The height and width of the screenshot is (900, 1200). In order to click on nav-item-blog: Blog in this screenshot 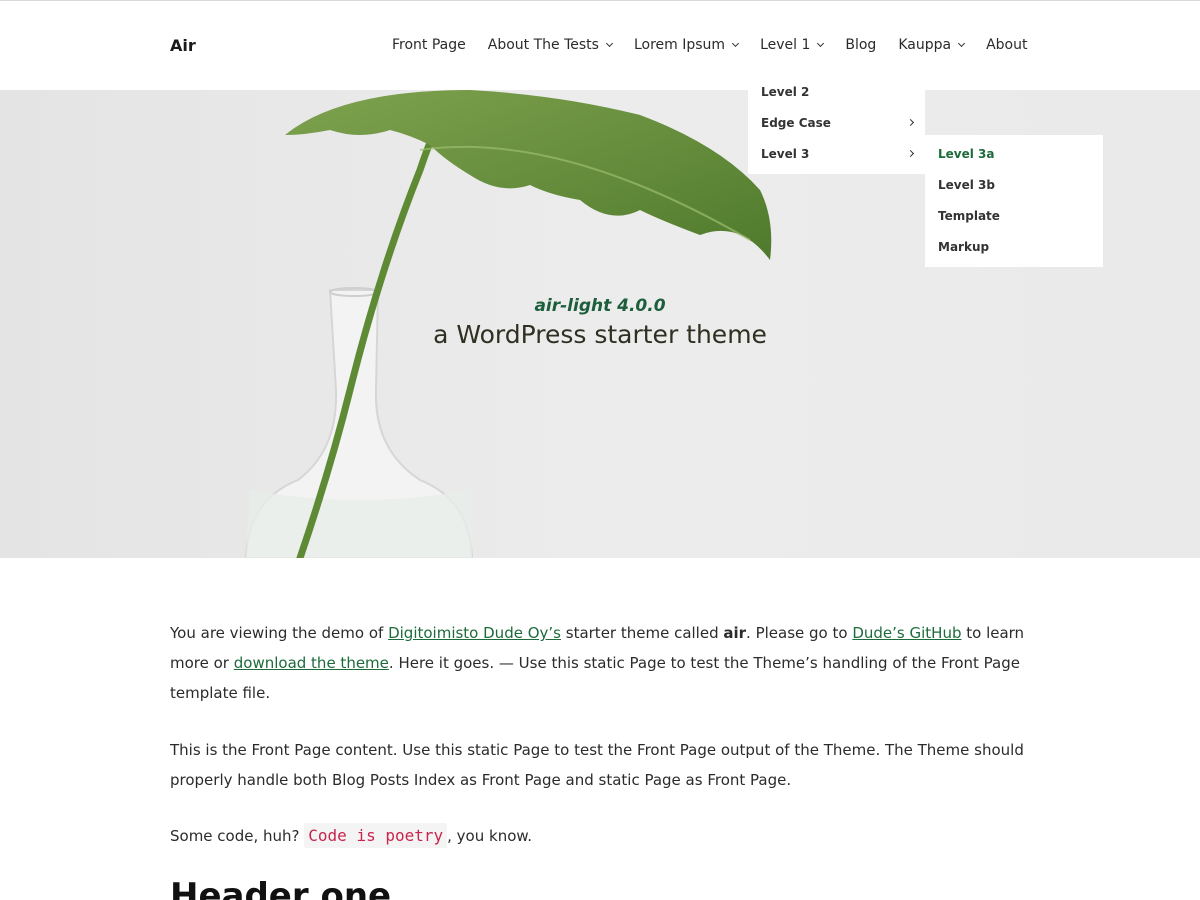, I will do `click(860, 45)`.